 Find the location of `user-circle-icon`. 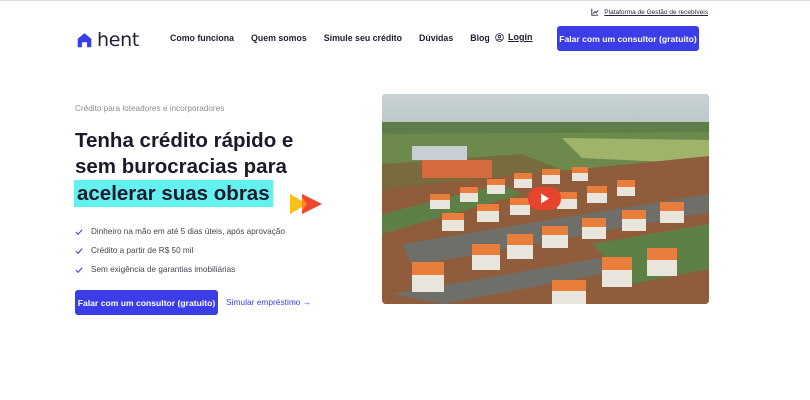

user-circle-icon is located at coordinates (499, 37).